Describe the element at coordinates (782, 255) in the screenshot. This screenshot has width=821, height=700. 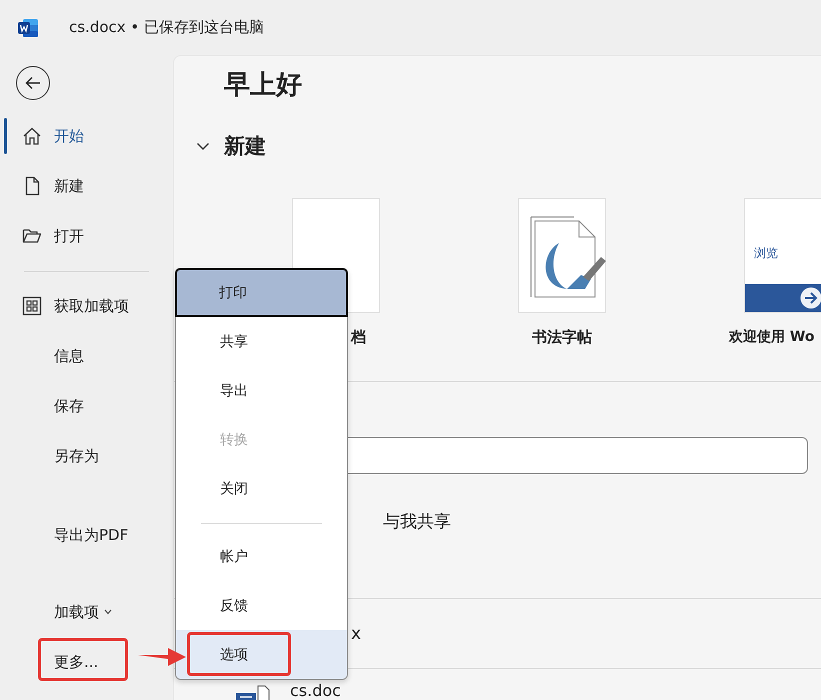
I see `template-card: 浏览` at that location.